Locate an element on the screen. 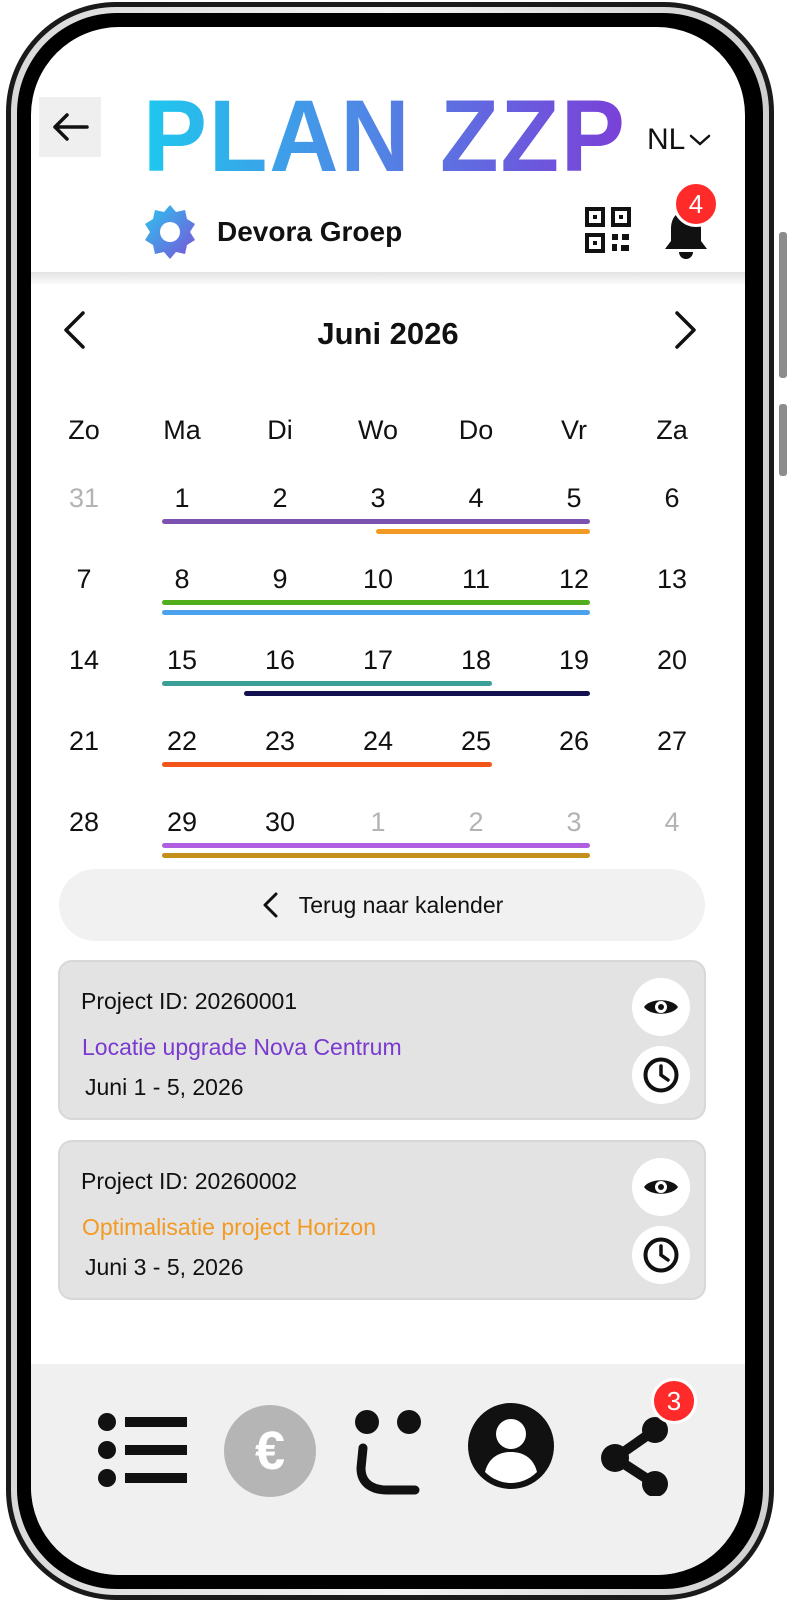 This screenshot has width=789, height=1605. weekday-label: Di is located at coordinates (280, 430).